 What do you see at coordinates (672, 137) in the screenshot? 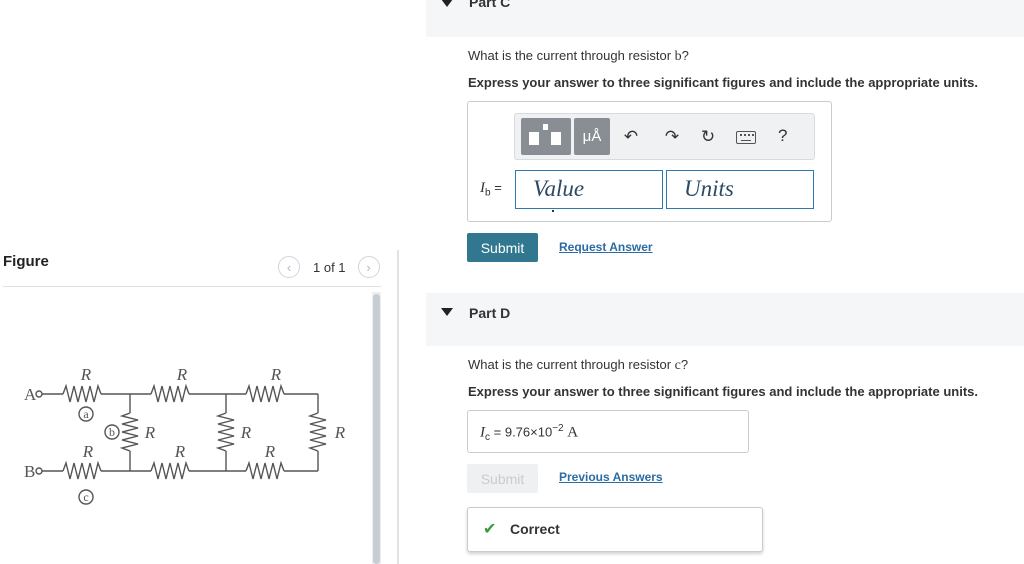
I see `redo-icon: ↷` at bounding box center [672, 137].